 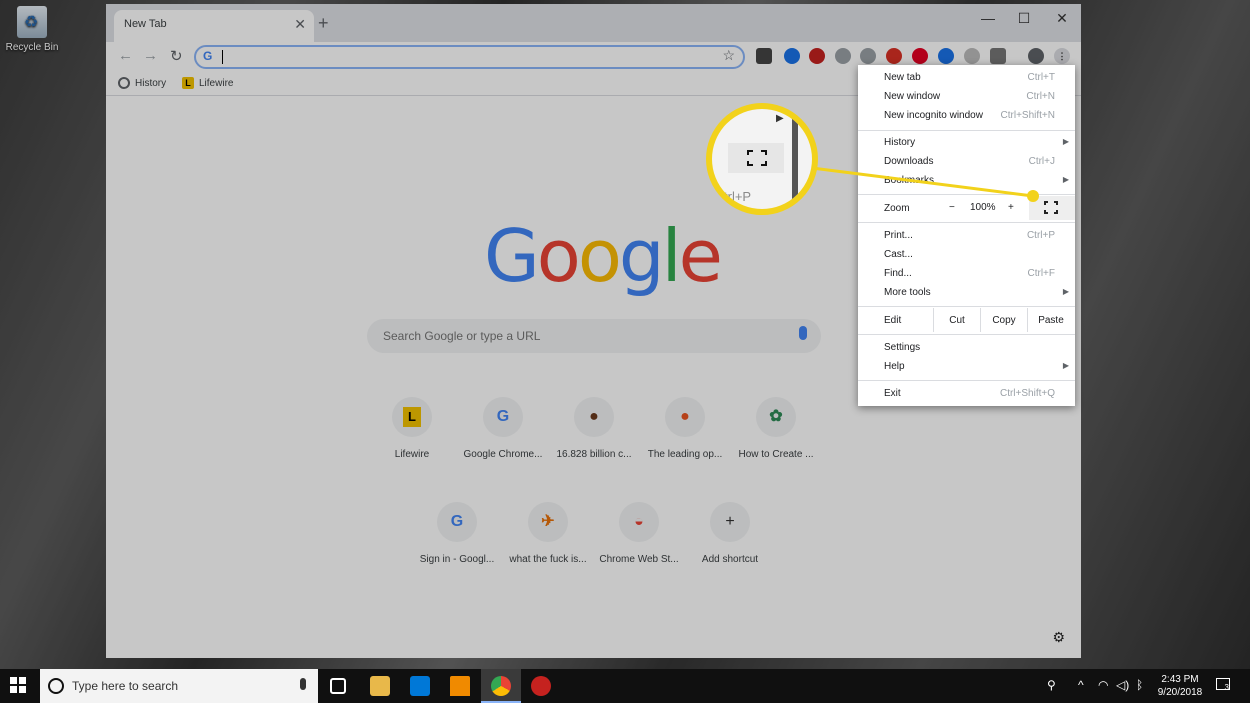 I want to click on chrome-icon, so click(x=501, y=686).